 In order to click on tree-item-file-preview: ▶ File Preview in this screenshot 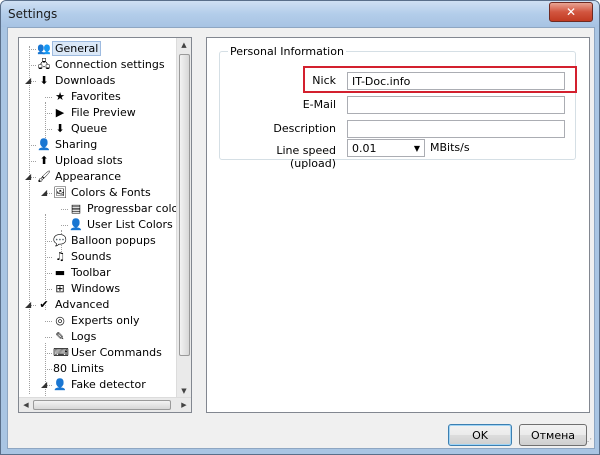, I will do `click(94, 113)`.